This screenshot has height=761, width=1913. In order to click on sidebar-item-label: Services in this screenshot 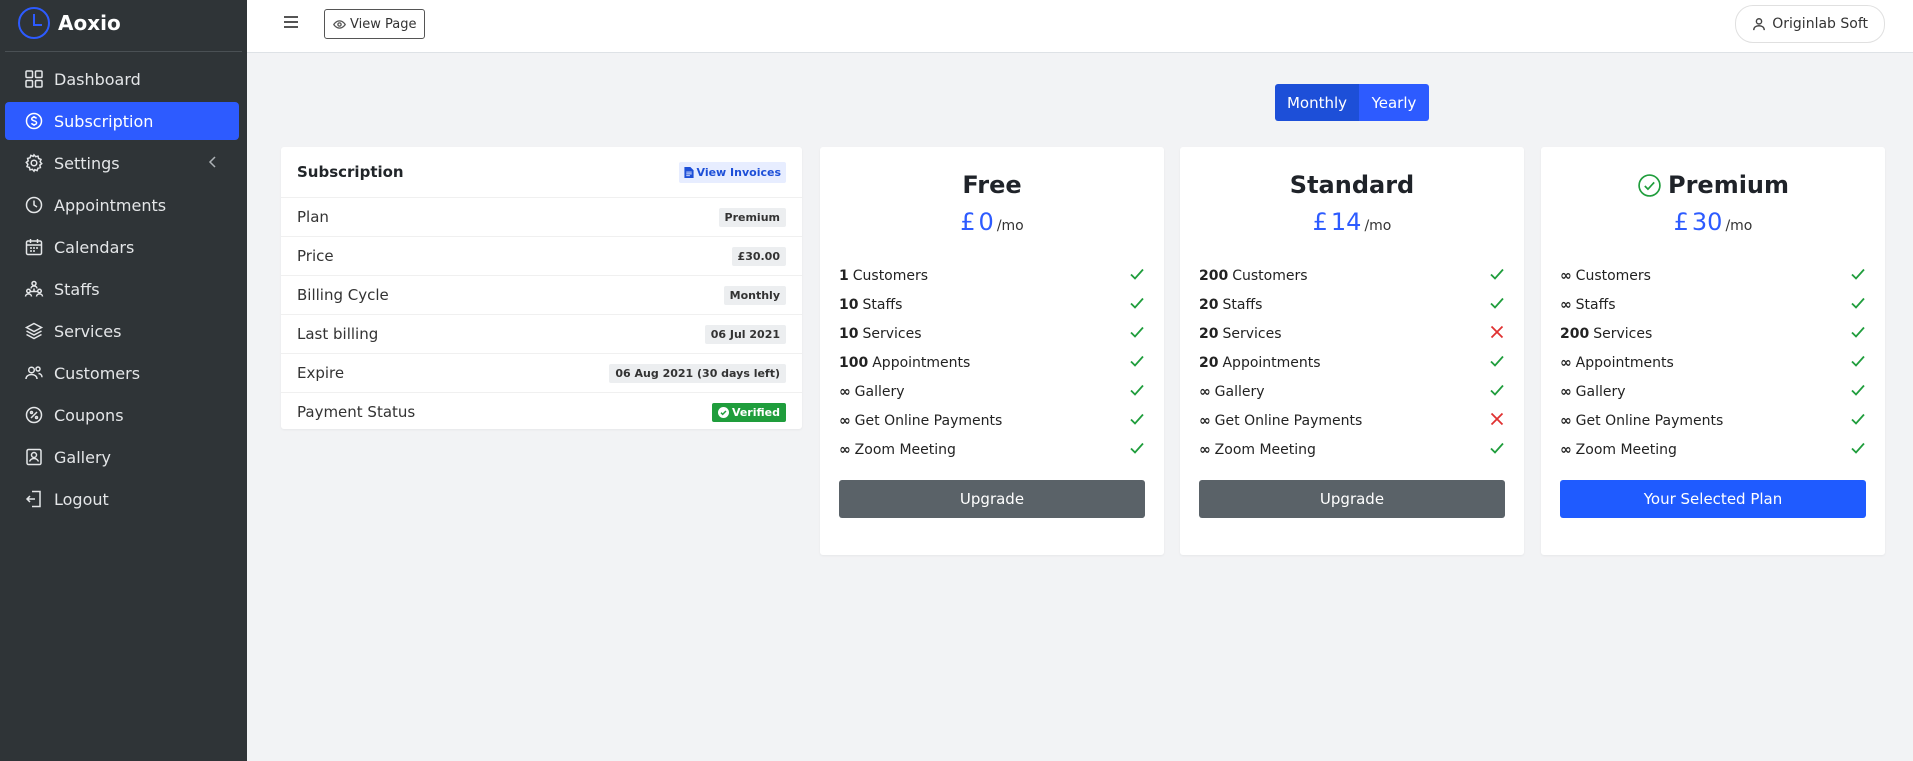, I will do `click(88, 331)`.